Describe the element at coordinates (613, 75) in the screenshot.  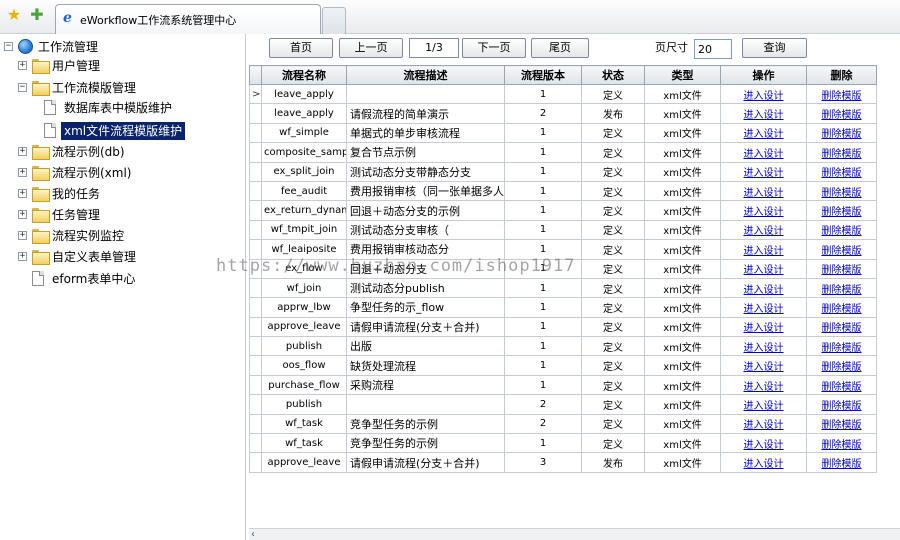
I see `column-header-status: 状态` at that location.